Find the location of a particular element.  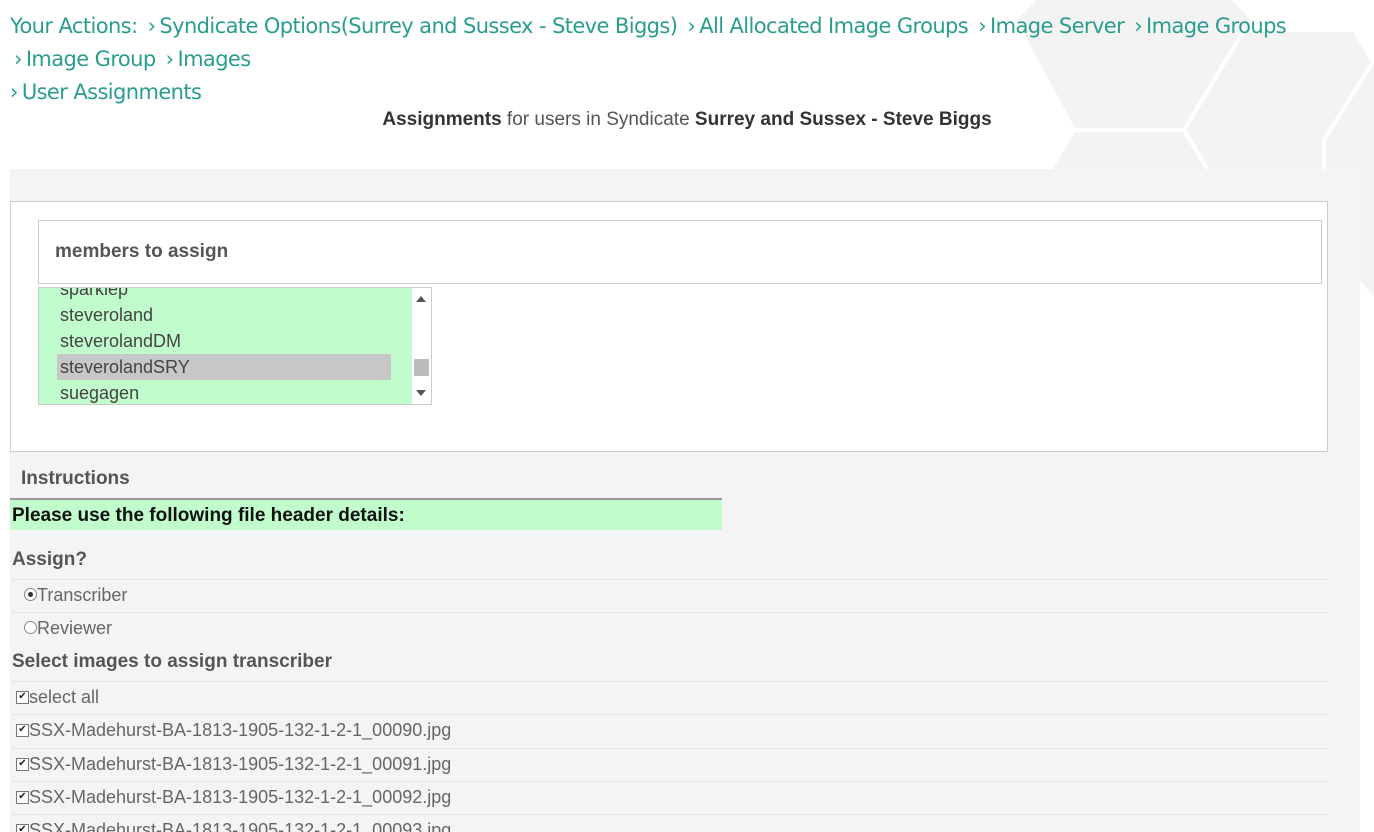

member-option-sparklep: sparklep is located at coordinates (224, 295).